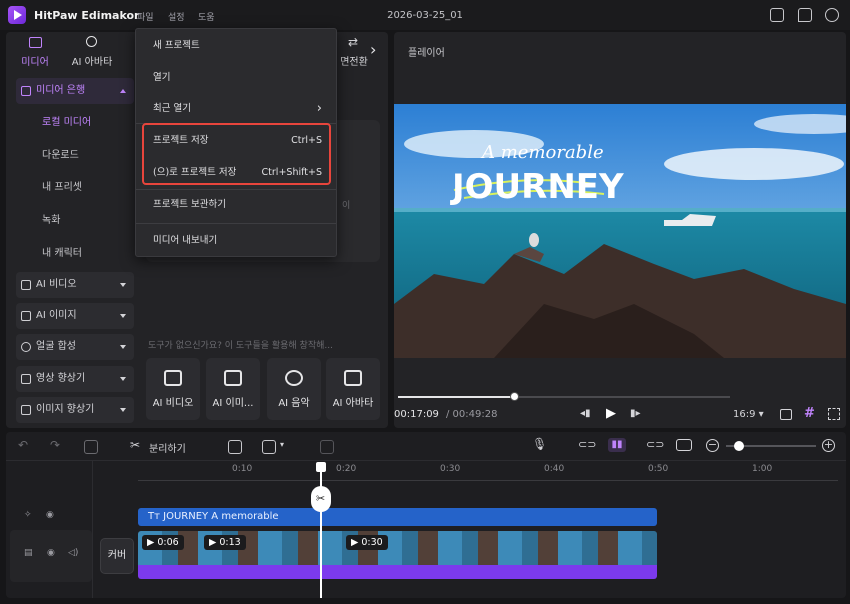 Image resolution: width=850 pixels, height=604 pixels. Describe the element at coordinates (372, 542) in the screenshot. I see `clip-badge-time: 0:30` at that location.